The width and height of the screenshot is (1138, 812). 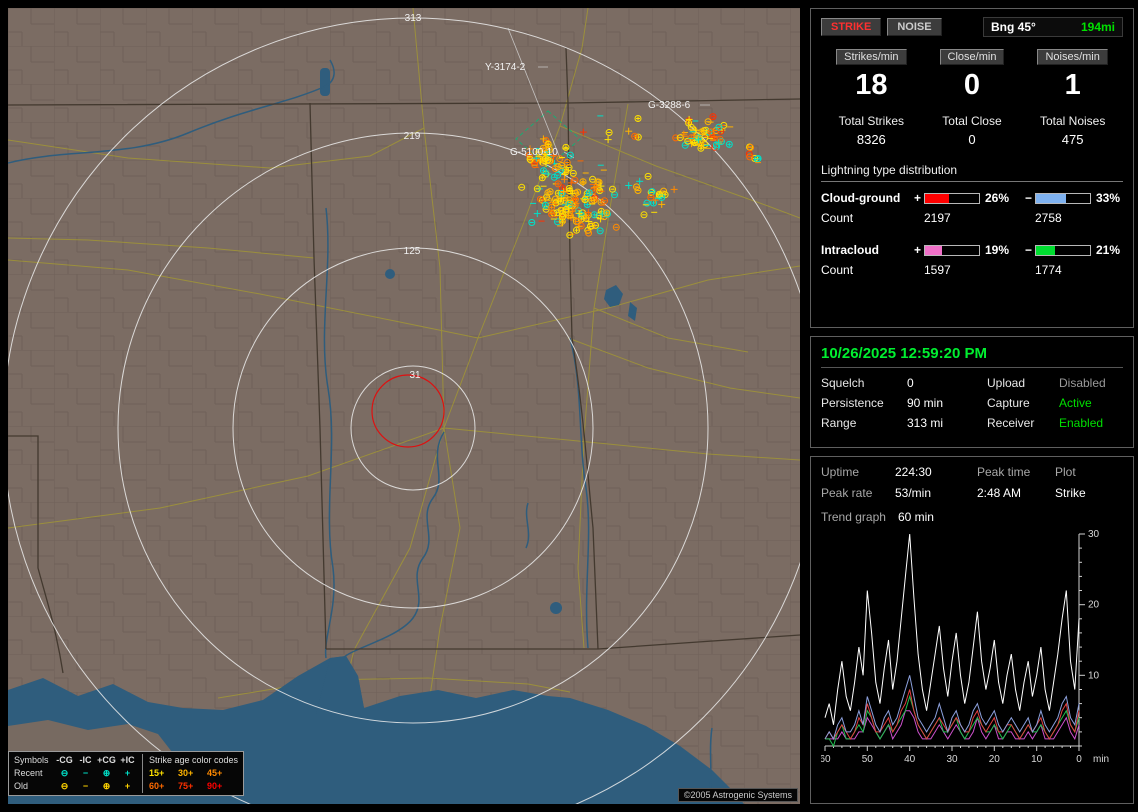 I want to click on noise-button: NOISE, so click(x=914, y=27).